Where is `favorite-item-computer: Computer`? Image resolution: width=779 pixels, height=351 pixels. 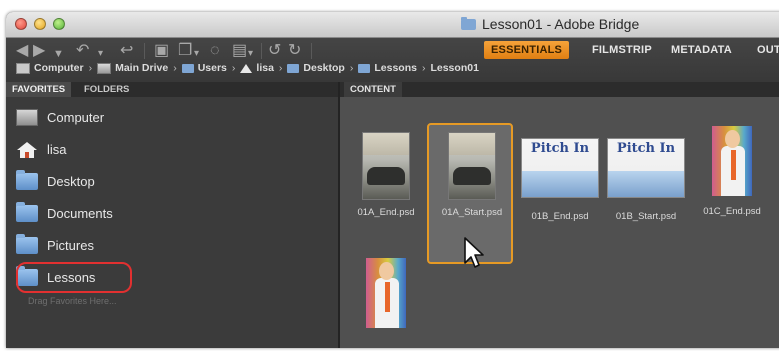
favorite-item-computer: Computer is located at coordinates (60, 117).